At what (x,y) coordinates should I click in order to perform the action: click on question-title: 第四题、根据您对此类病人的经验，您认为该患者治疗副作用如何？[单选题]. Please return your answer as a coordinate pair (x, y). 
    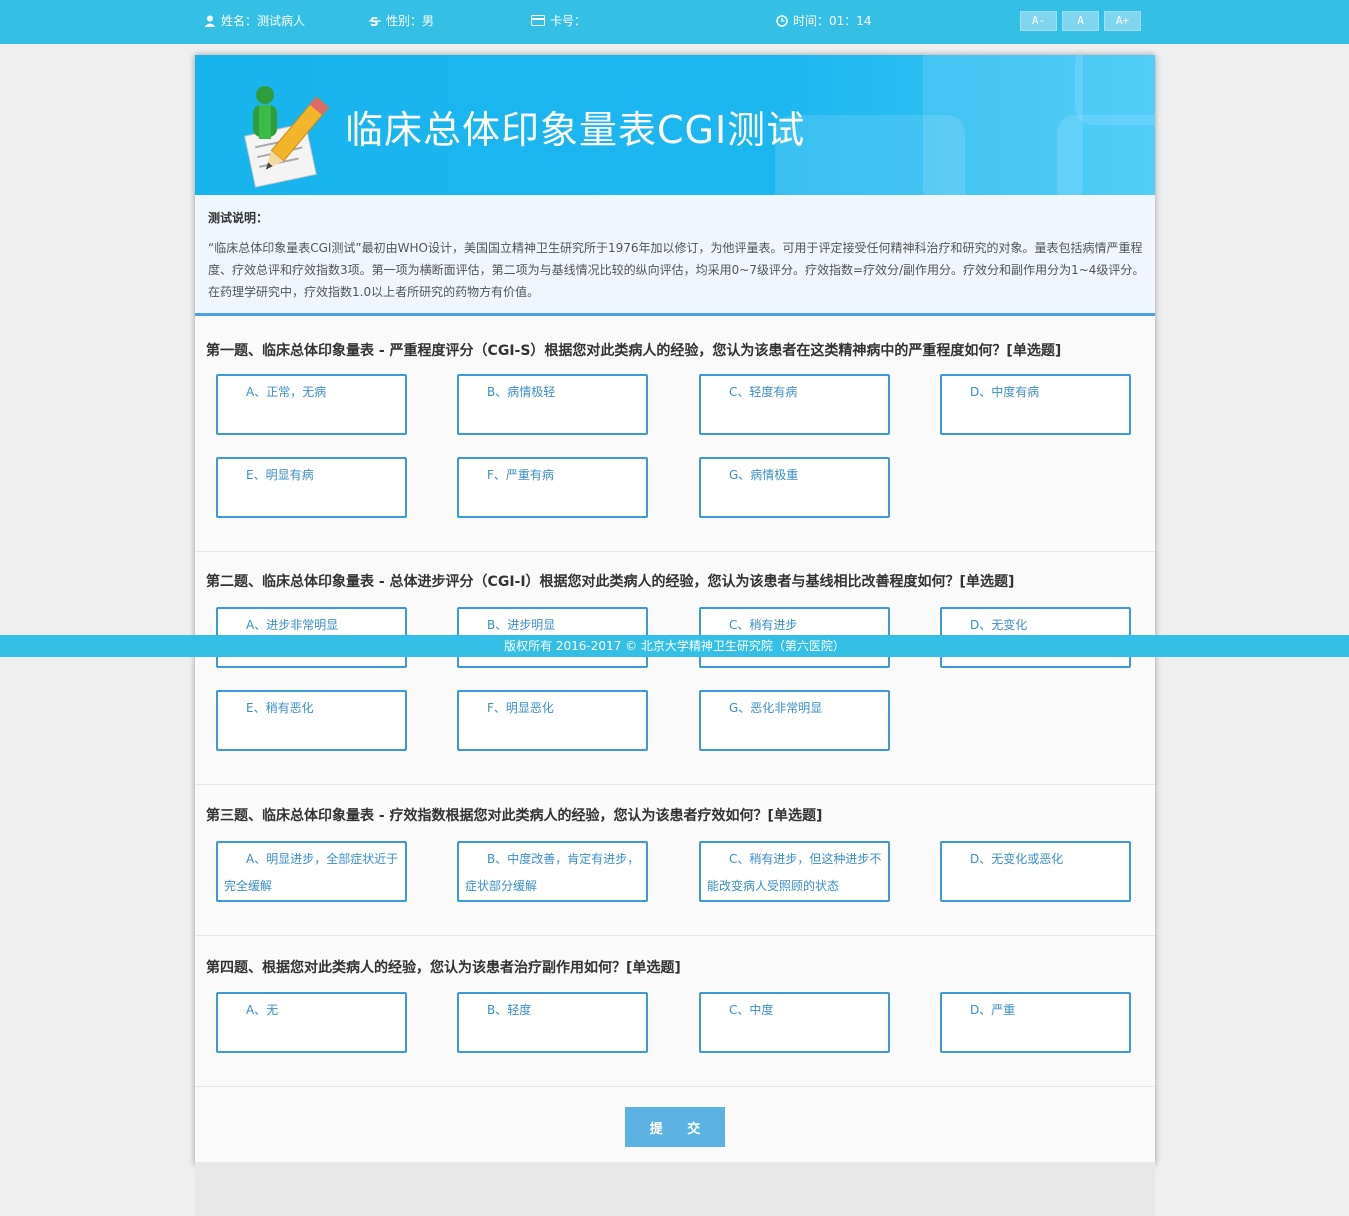
    Looking at the image, I should click on (443, 968).